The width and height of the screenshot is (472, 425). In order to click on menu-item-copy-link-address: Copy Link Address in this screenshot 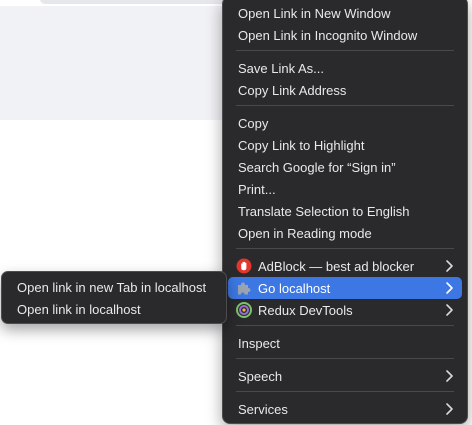, I will do `click(345, 90)`.